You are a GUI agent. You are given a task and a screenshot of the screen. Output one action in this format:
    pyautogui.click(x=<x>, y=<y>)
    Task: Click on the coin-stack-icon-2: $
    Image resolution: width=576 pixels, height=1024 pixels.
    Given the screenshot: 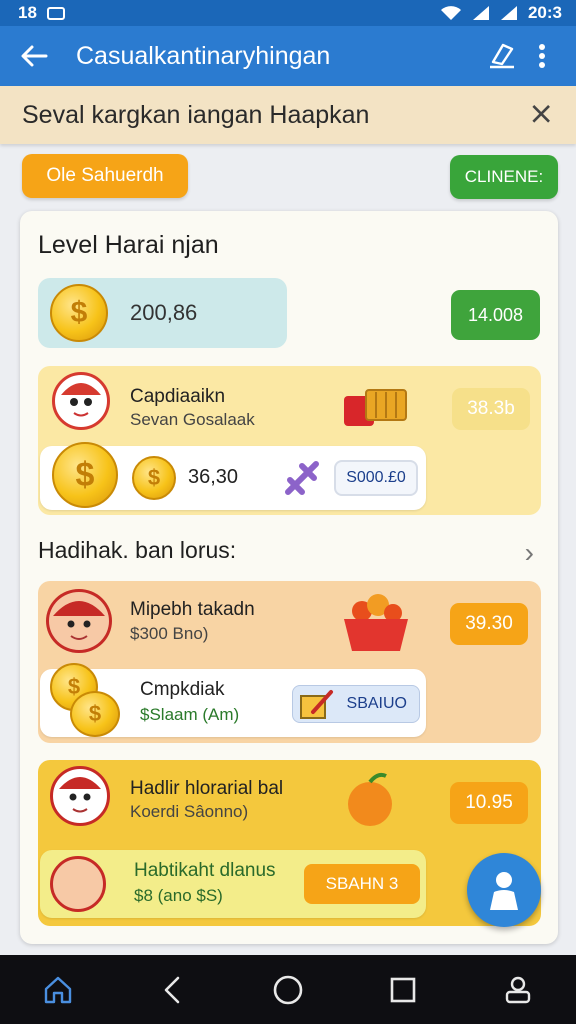 What is the action you would take?
    pyautogui.click(x=95, y=714)
    